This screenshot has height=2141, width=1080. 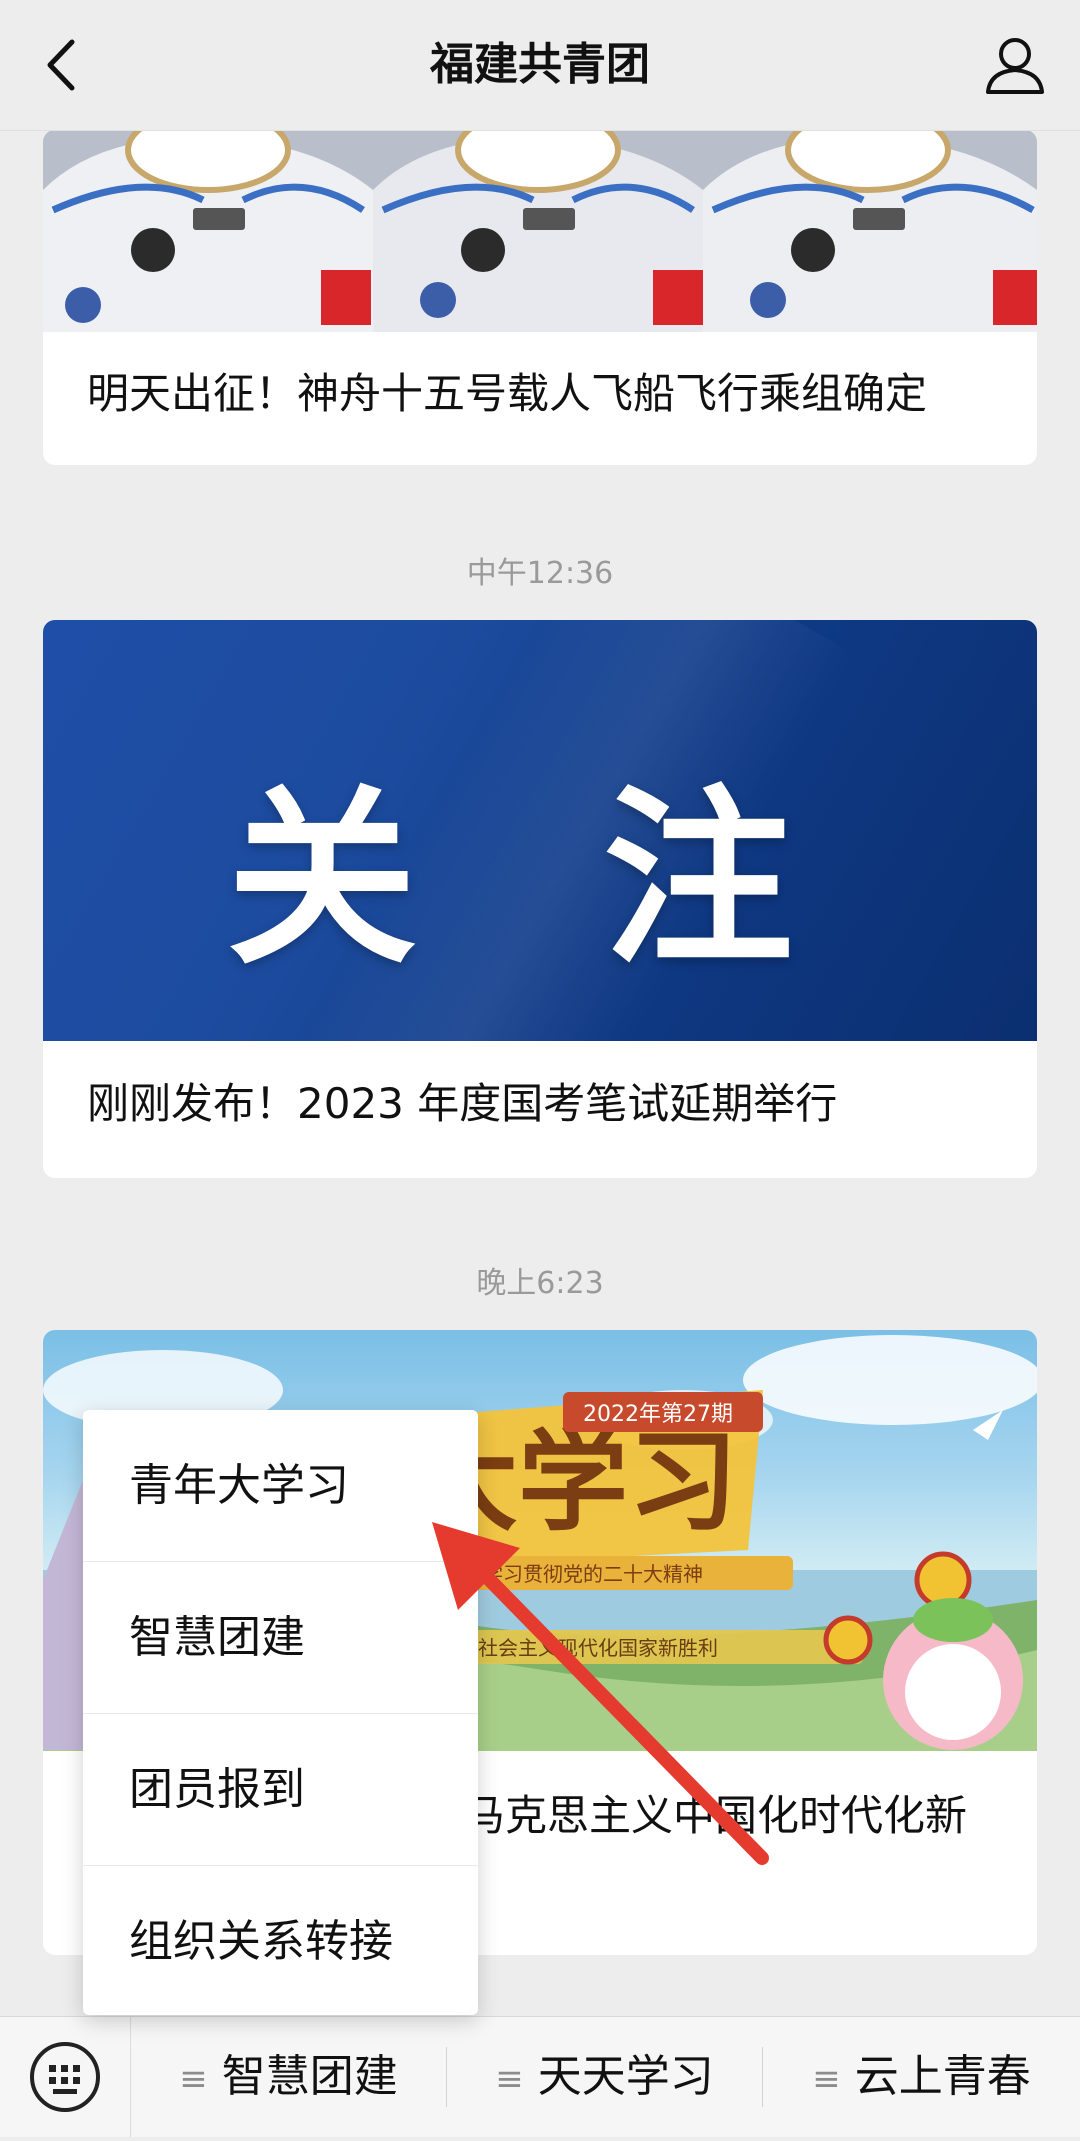 What do you see at coordinates (462, 1103) in the screenshot?
I see `article-title: 刚刚发布！2023 年度国考笔试延期举行` at bounding box center [462, 1103].